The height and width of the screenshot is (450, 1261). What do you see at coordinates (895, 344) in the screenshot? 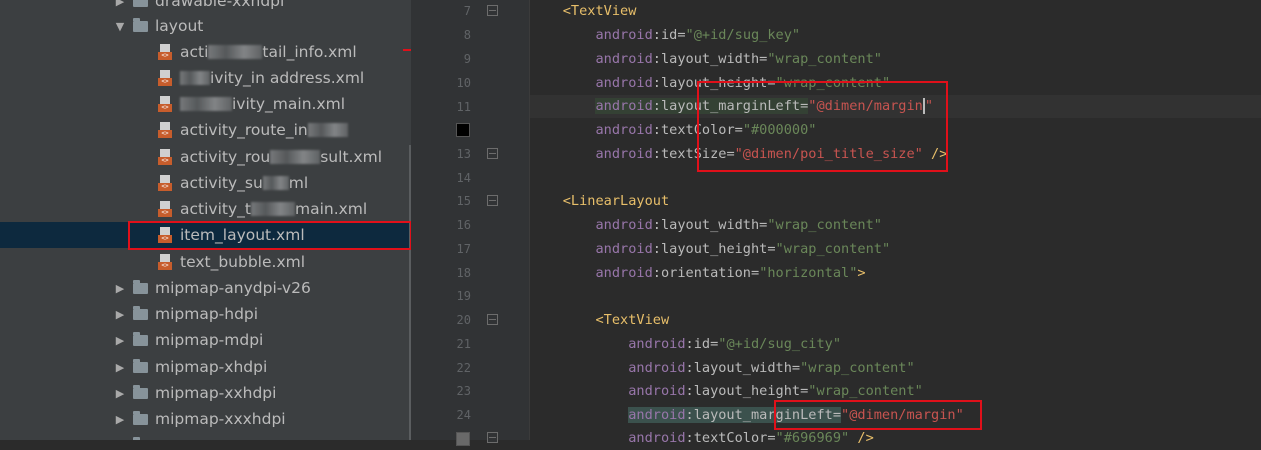
I see `code-line: android:id="@+id/sug_city"` at bounding box center [895, 344].